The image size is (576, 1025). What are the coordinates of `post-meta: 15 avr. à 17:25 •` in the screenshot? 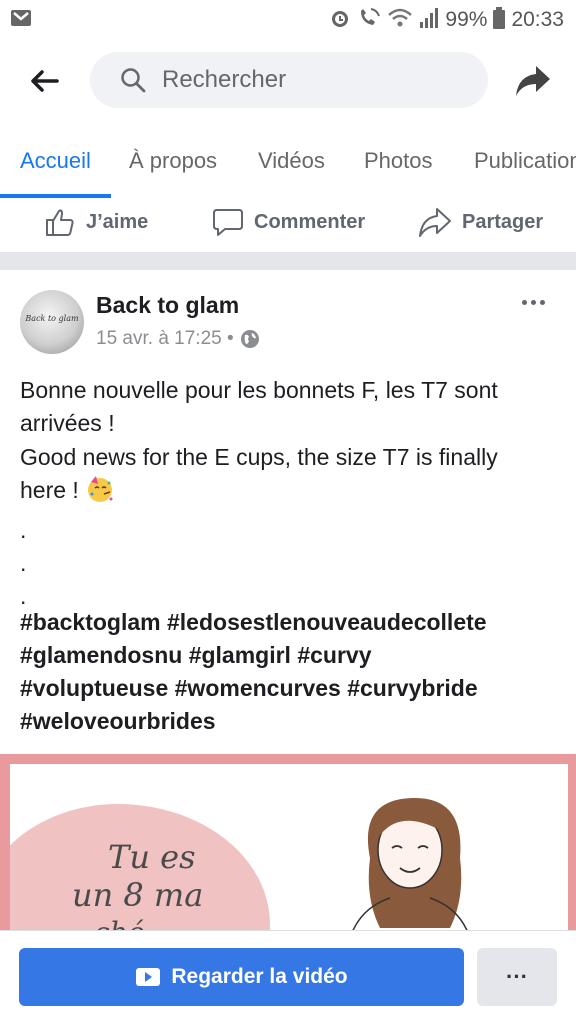 It's located at (178, 339).